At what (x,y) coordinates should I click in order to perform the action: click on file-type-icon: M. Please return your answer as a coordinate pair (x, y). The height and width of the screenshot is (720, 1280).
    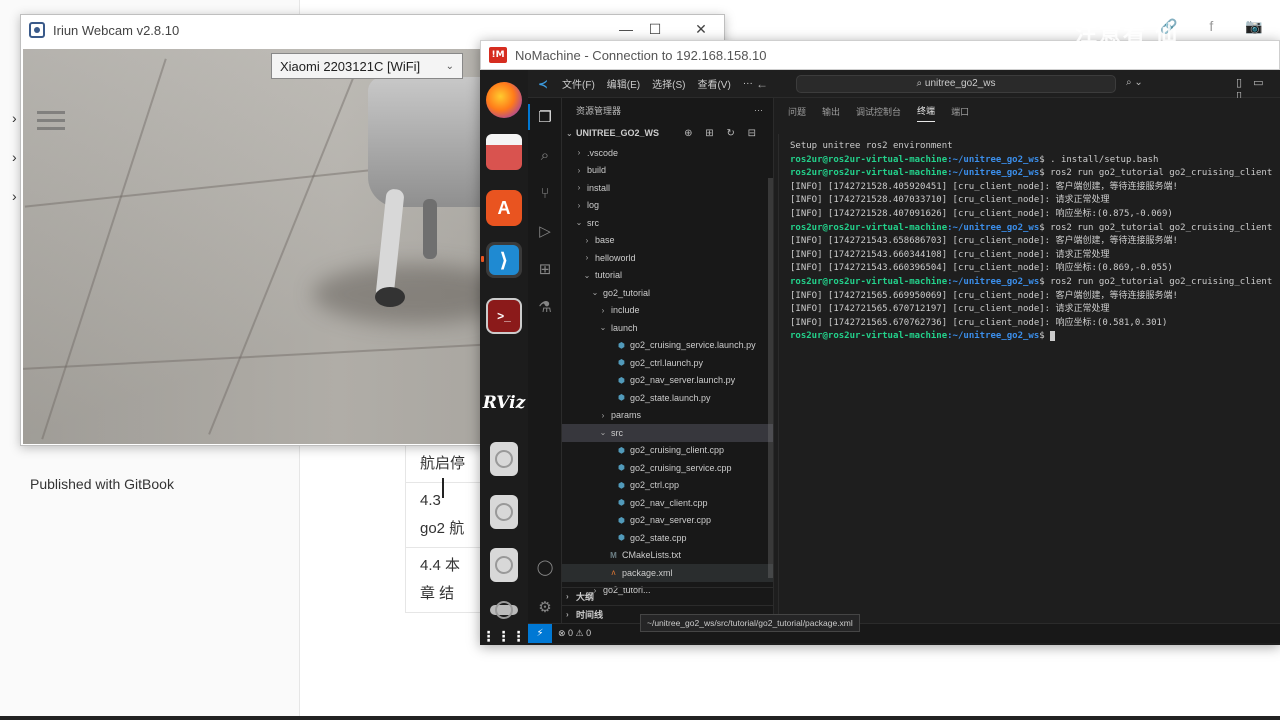
    Looking at the image, I should click on (613, 555).